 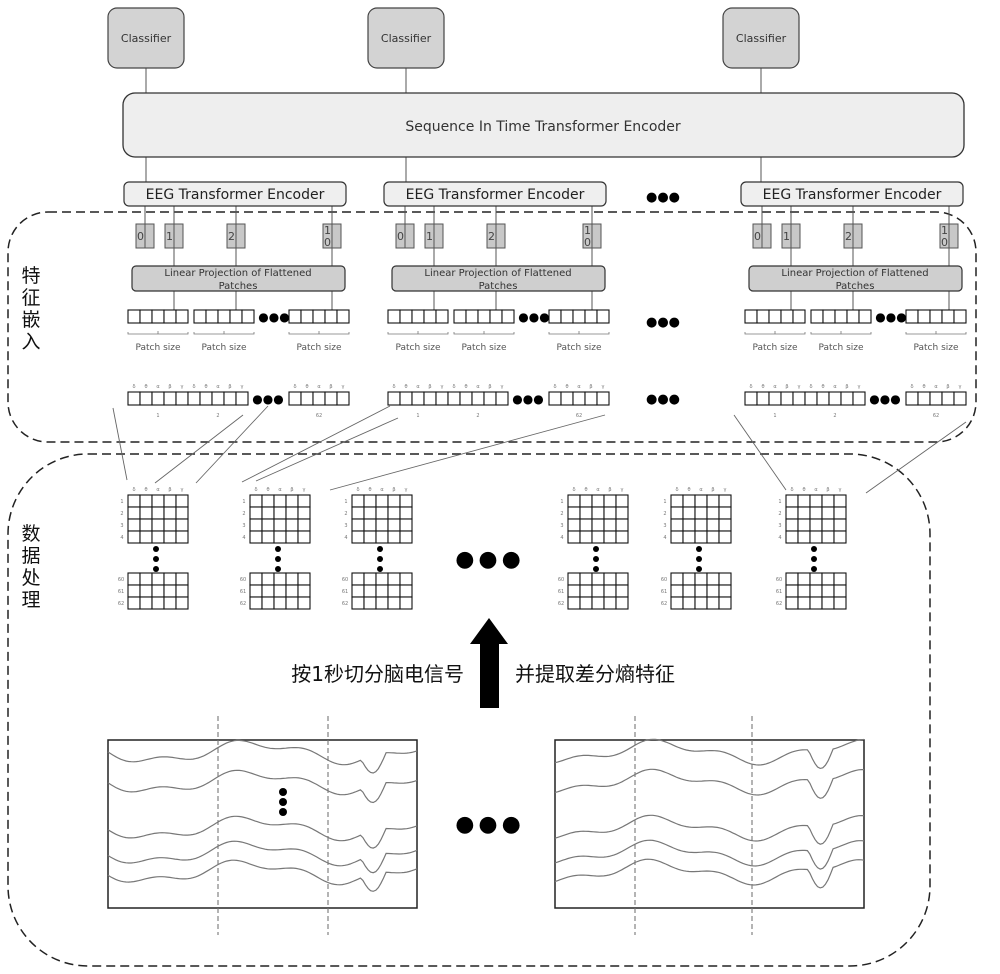 I want to click on signal-frame, so click(x=262, y=824).